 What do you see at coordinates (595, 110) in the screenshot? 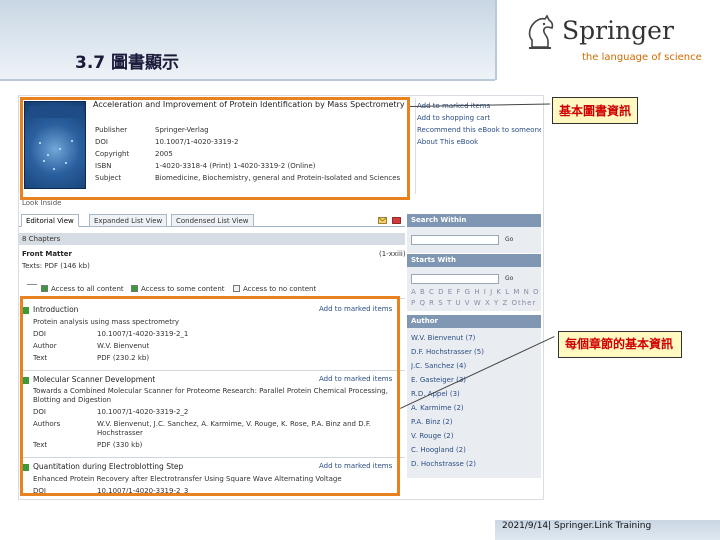
I see `callout-basic-book-info: 基本圖書資訊` at bounding box center [595, 110].